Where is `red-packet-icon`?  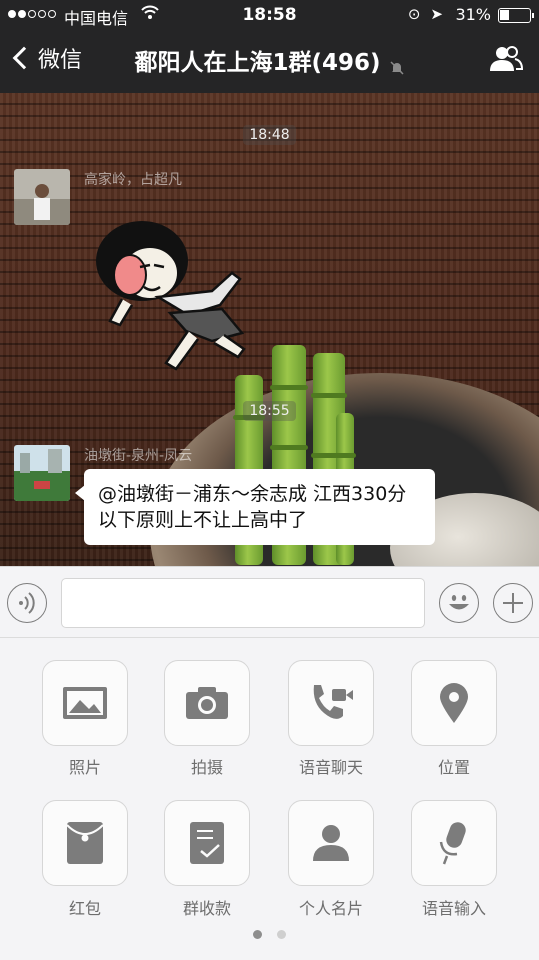
red-packet-icon is located at coordinates (85, 843).